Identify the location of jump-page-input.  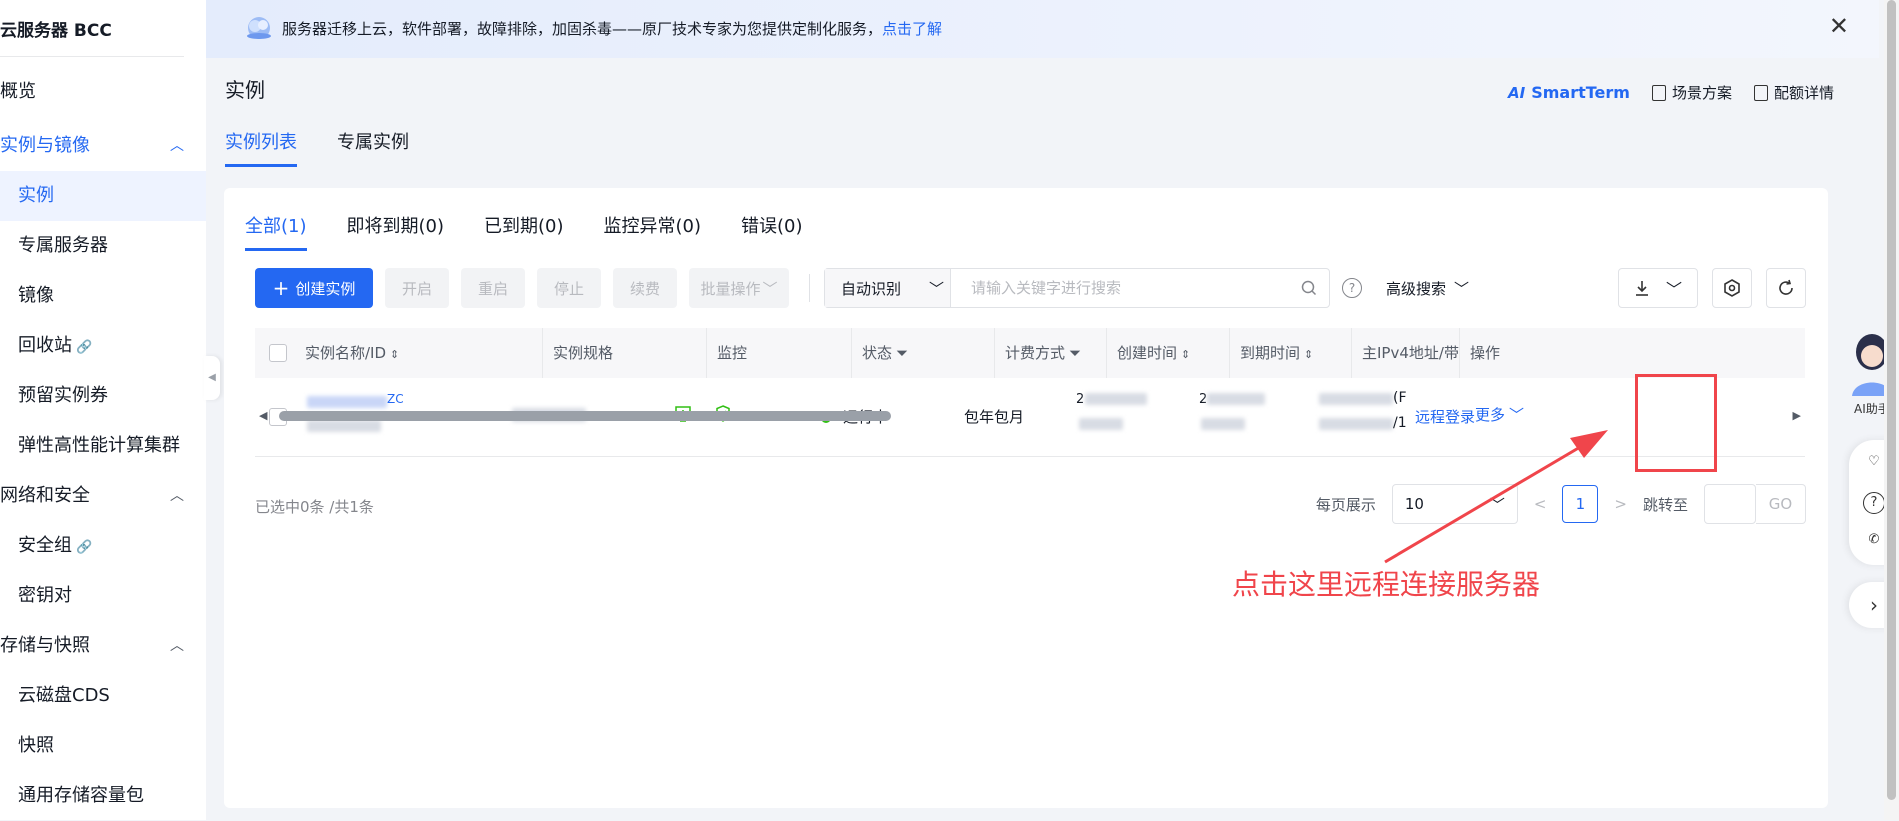
(1730, 504).